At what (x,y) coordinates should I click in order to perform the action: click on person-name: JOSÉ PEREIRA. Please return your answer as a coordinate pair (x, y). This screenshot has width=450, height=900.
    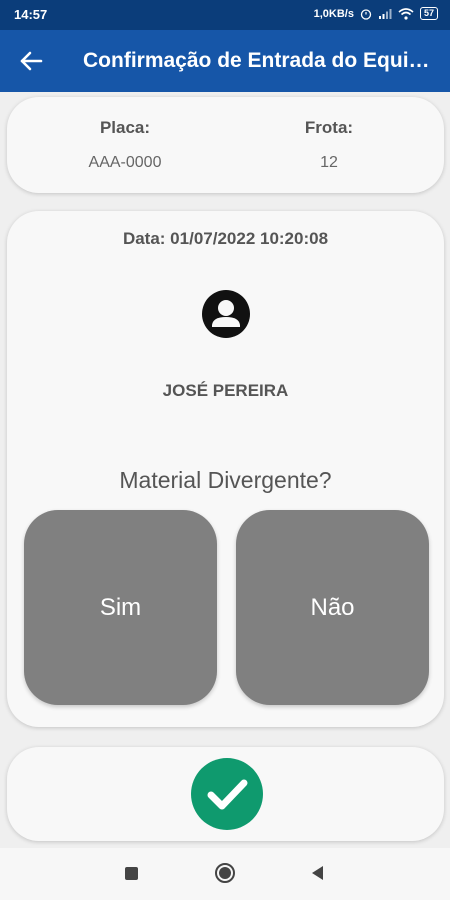
    Looking at the image, I should click on (225, 390).